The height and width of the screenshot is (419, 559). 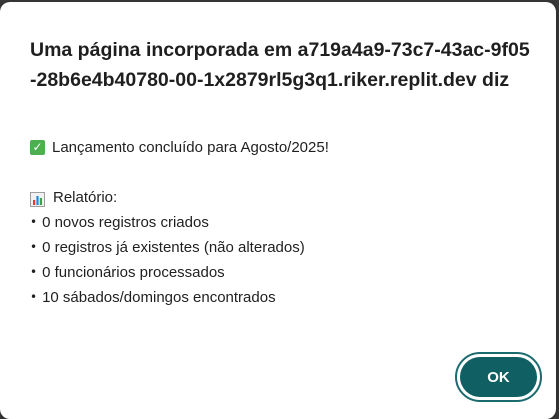 I want to click on report-item: • 0 novos registros criados, so click(x=282, y=222).